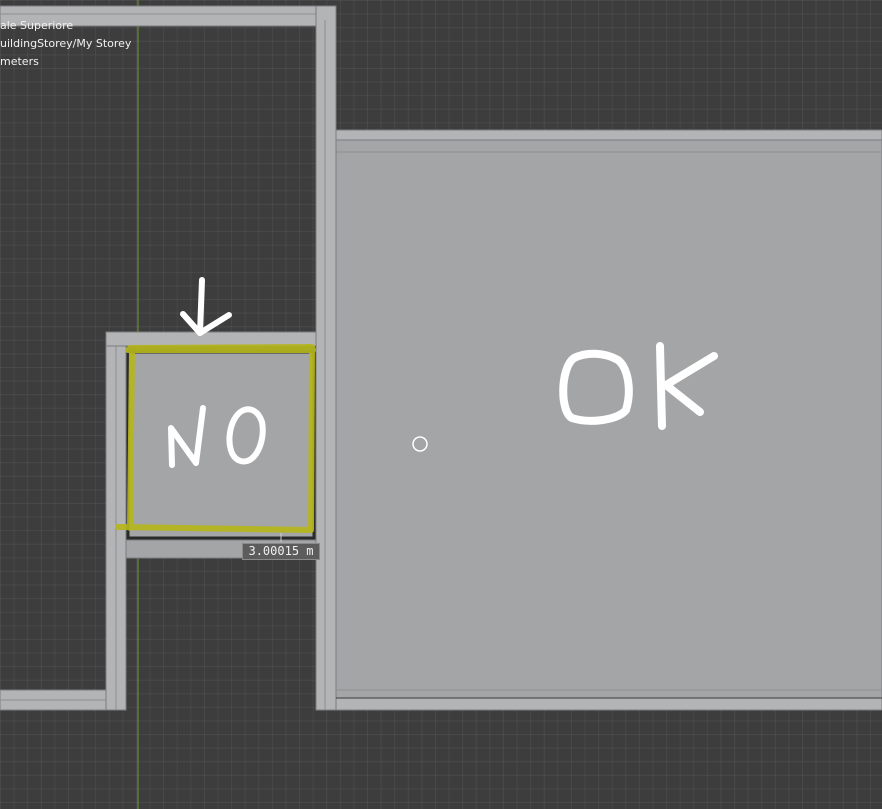 This screenshot has height=809, width=882. Describe the element at coordinates (608, 704) in the screenshot. I see `slab-ok-bottom-wall` at that location.